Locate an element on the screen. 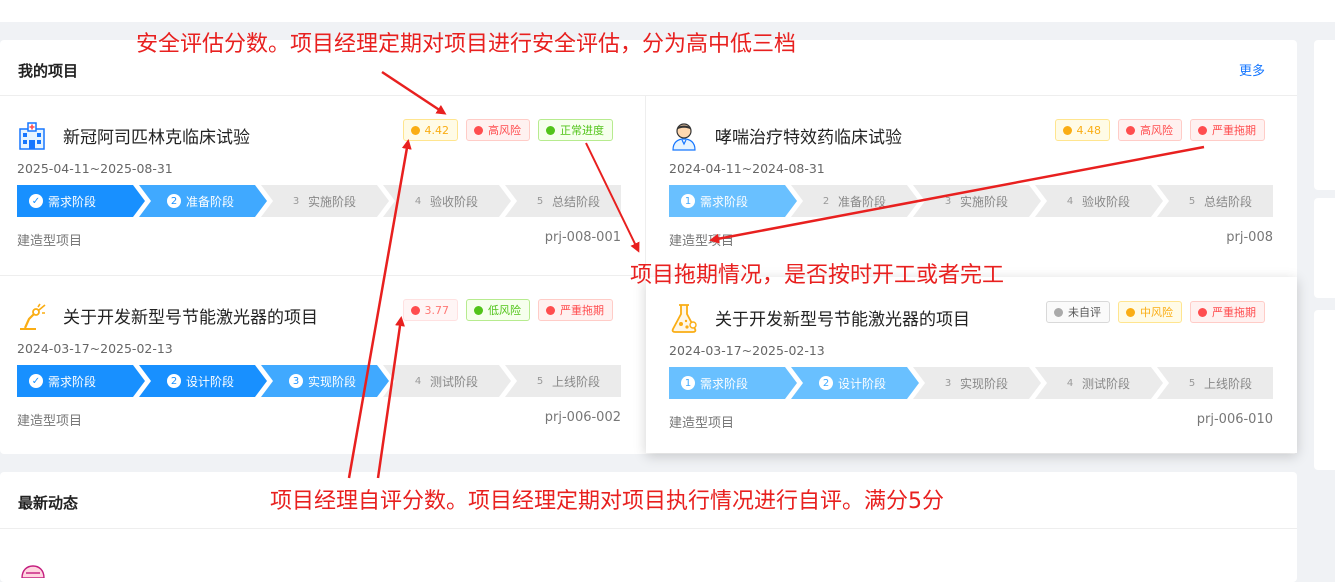  project-code: prj-008-001 is located at coordinates (582, 237).